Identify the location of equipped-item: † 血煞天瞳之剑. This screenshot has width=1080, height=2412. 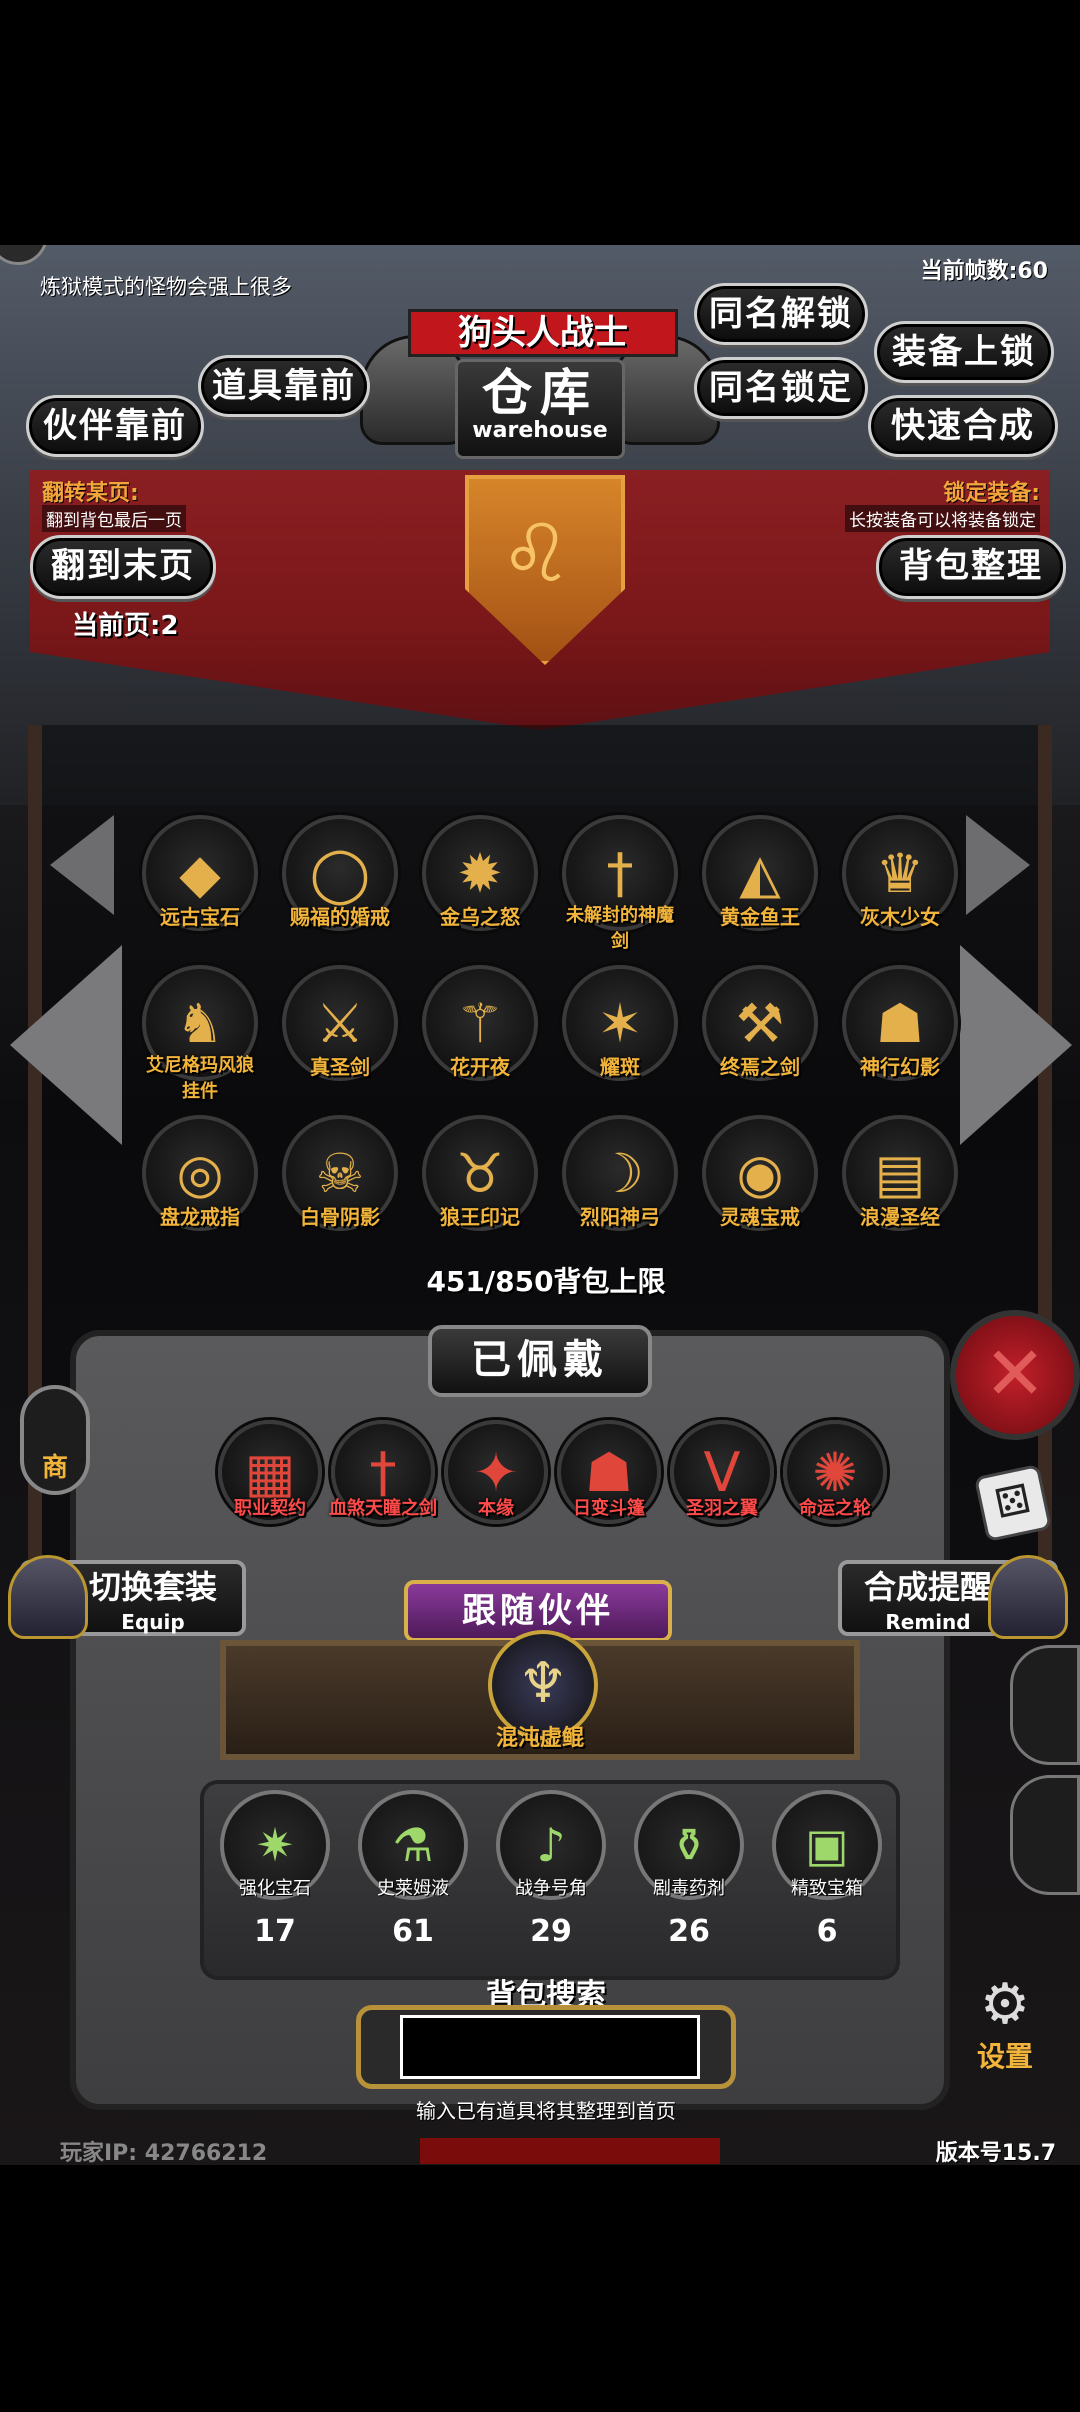
(383, 1472).